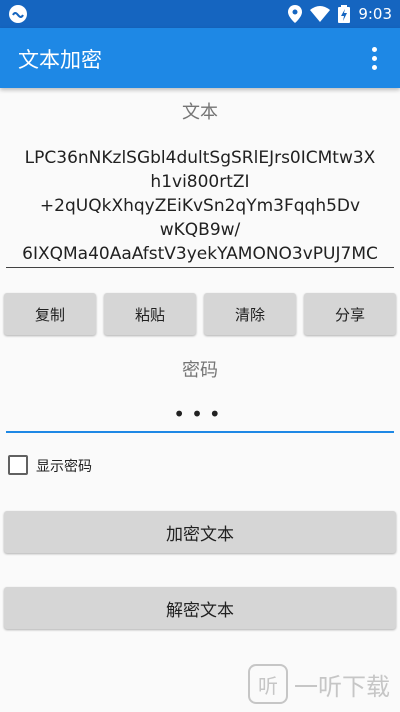 The image size is (400, 712). I want to click on clock: 9:03, so click(375, 14).